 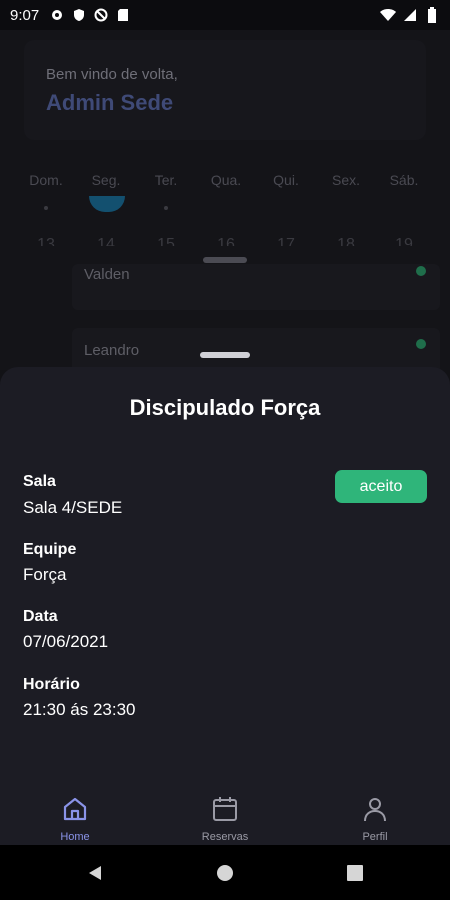 What do you see at coordinates (381, 486) in the screenshot?
I see `status-badge: aceito` at bounding box center [381, 486].